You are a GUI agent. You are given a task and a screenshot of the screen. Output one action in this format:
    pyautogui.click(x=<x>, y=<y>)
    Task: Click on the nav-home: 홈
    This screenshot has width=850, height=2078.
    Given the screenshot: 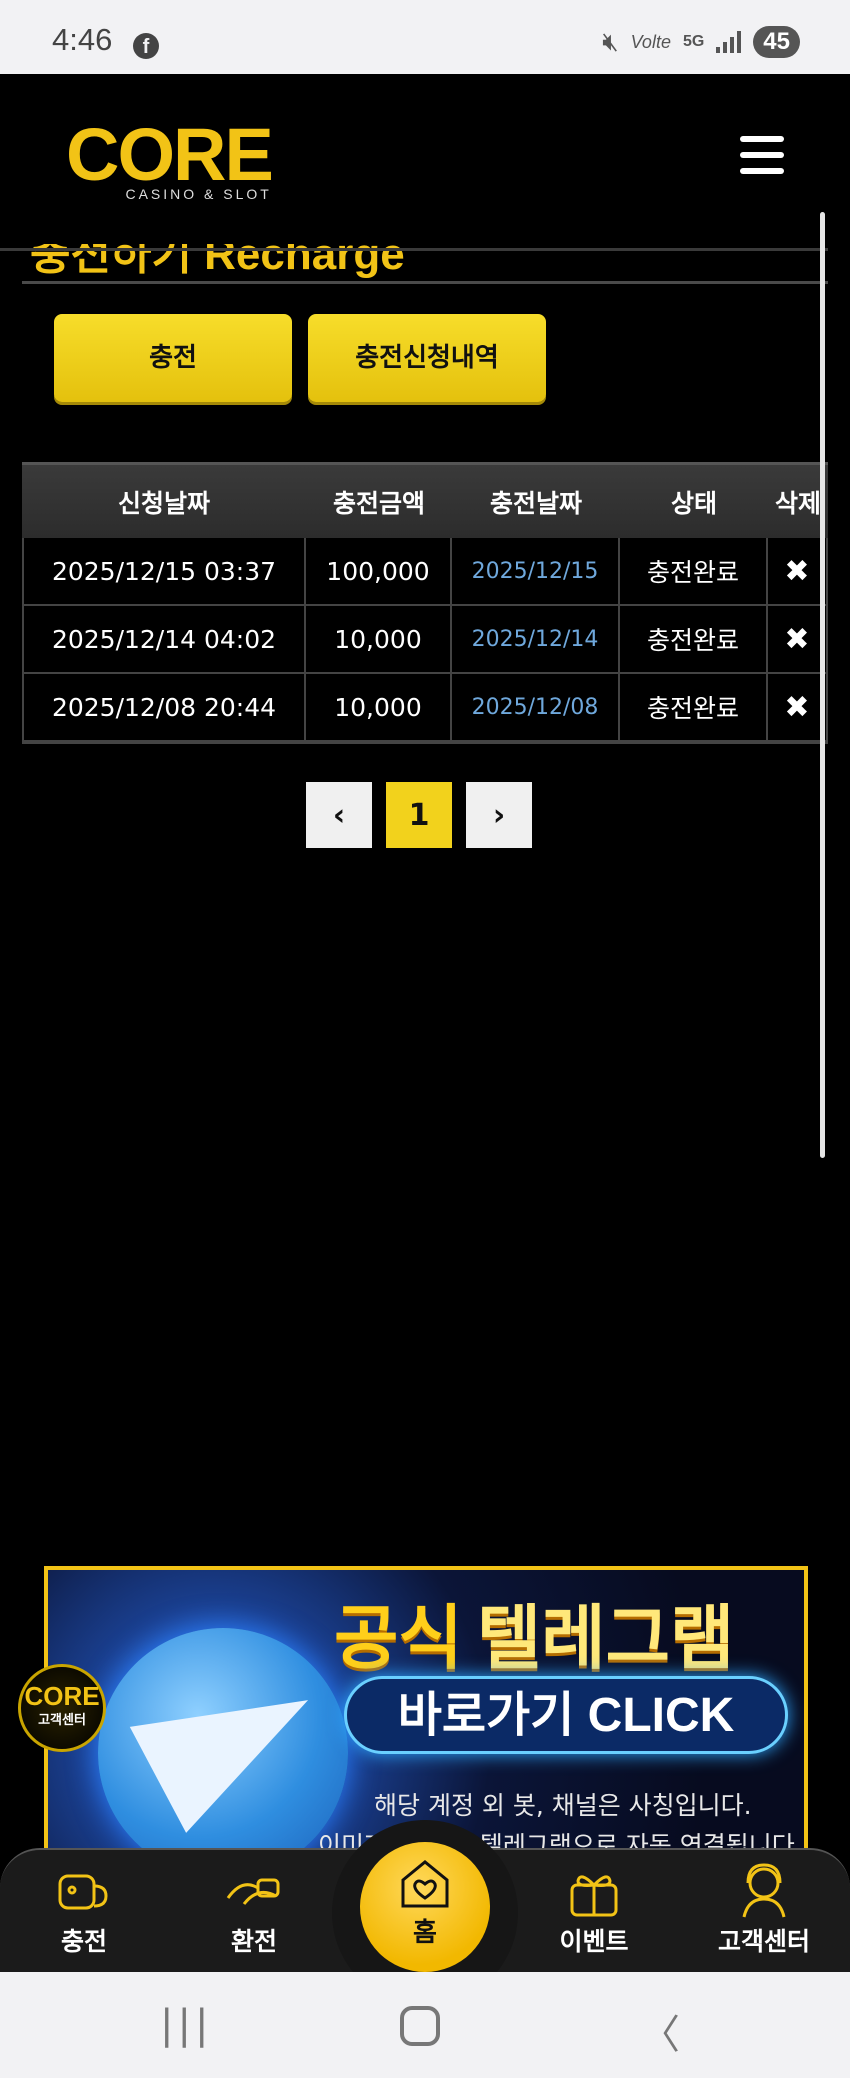 What is the action you would take?
    pyautogui.click(x=425, y=1907)
    